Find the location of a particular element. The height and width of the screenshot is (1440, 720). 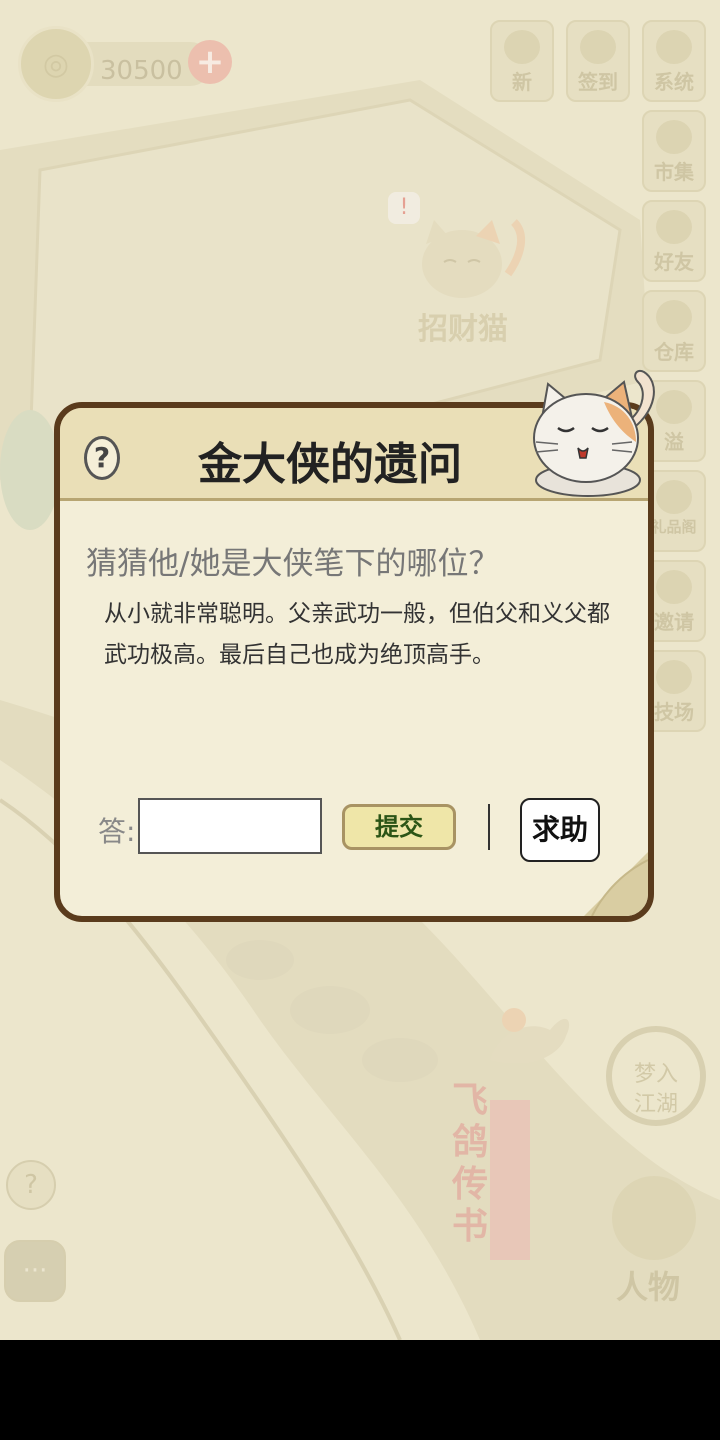

coin-amount: 30500 is located at coordinates (141, 71).